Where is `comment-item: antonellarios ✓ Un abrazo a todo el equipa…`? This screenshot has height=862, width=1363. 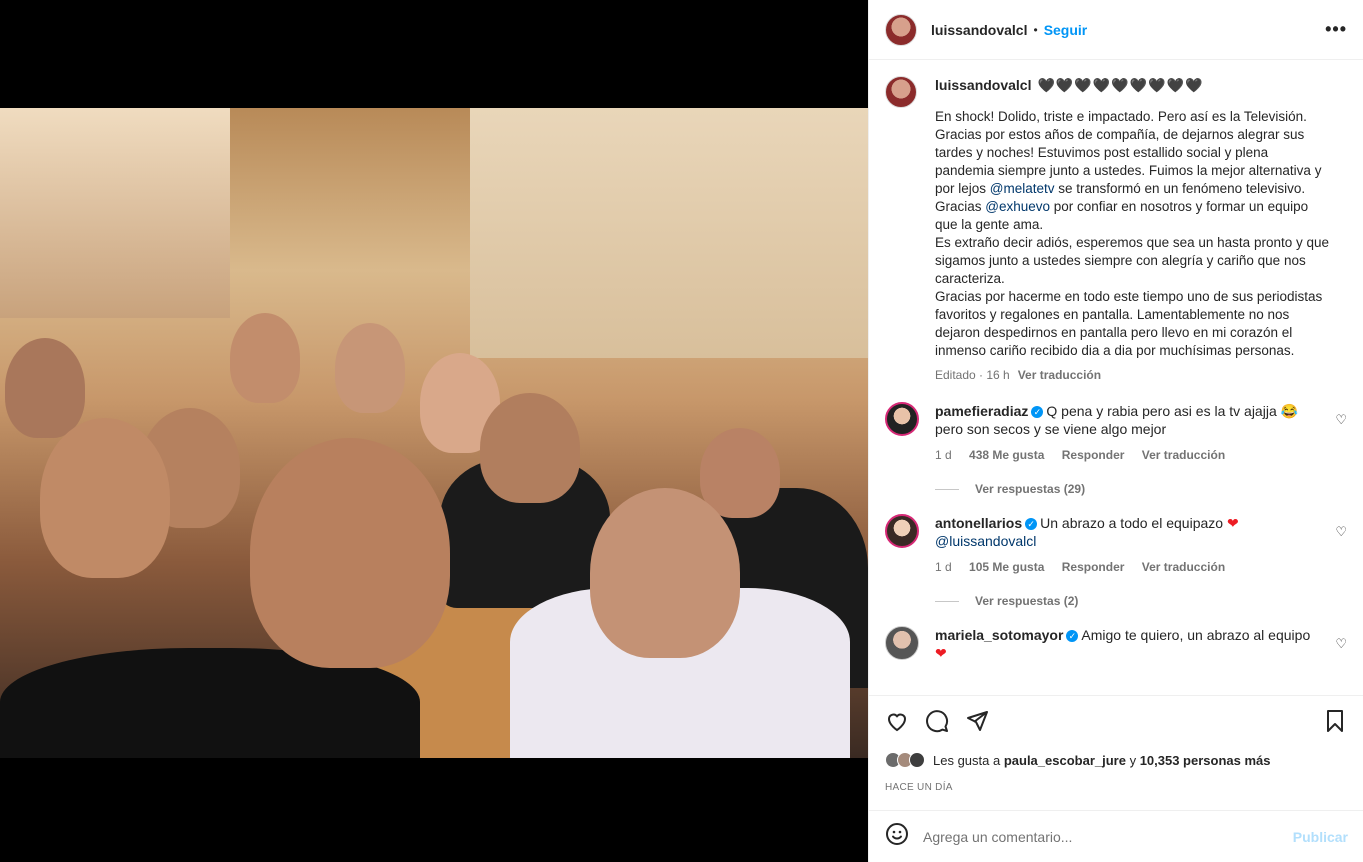
comment-item: antonellarios ✓ Un abrazo a todo el equipa… is located at coordinates (1116, 545).